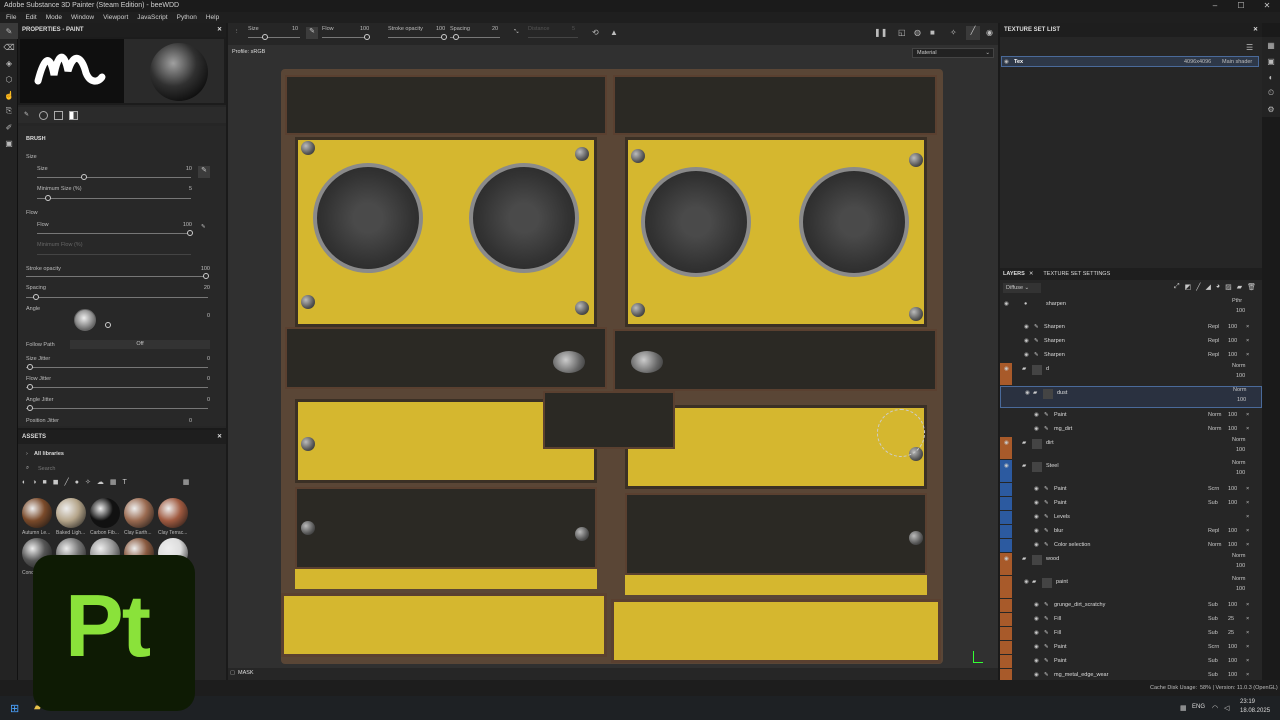 Image resolution: width=1280 pixels, height=720 pixels. Describe the element at coordinates (1131, 503) in the screenshot. I see `layer-row: ◉ ✎ Paint Sub 100 ×` at that location.